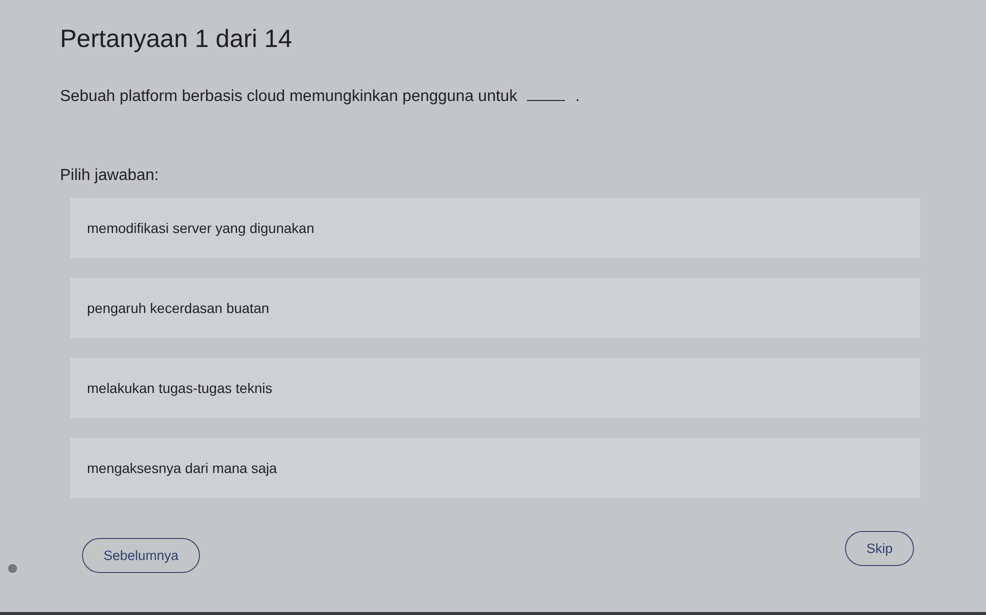 The width and height of the screenshot is (986, 615). I want to click on answer-option: memodifikasi server yang digunakan, so click(495, 228).